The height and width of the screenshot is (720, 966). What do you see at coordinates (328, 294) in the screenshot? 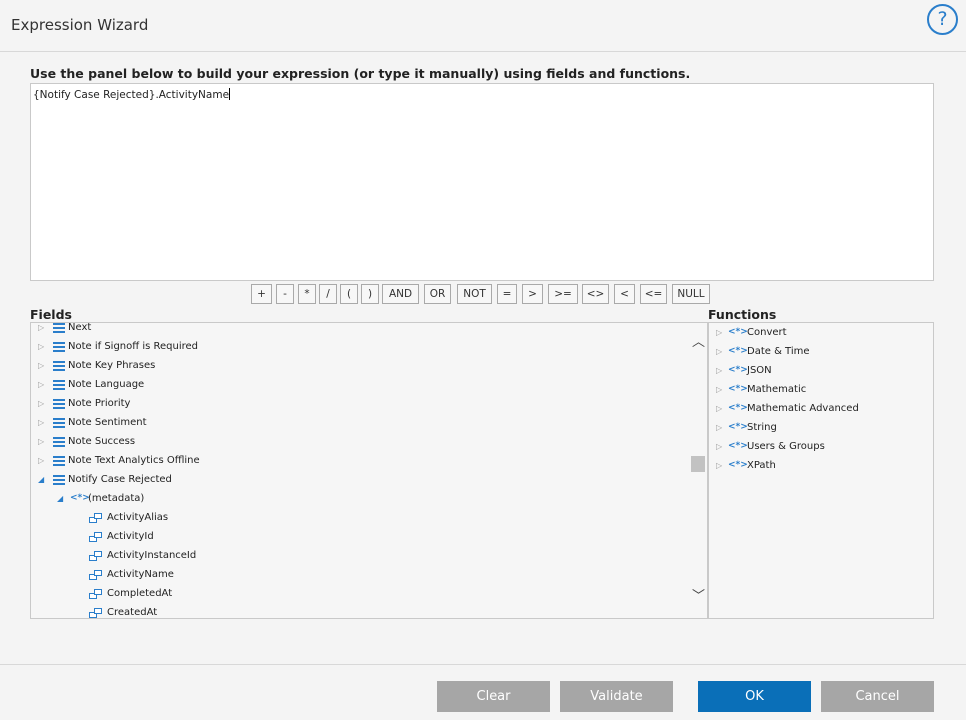
I see `operator-divide-button: /` at bounding box center [328, 294].